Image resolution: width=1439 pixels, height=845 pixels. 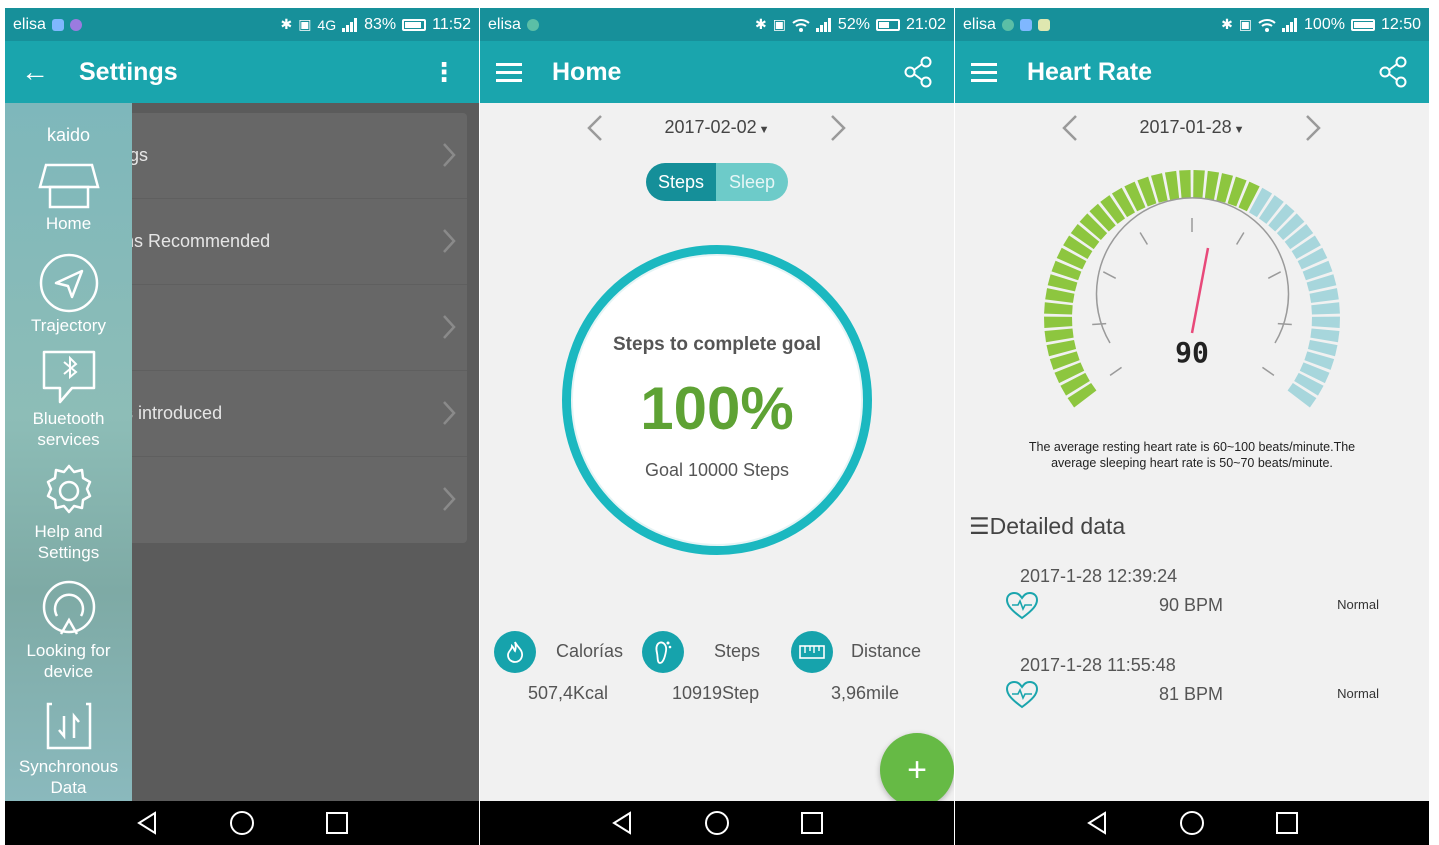 I want to click on app-bar: ← Settings ⋮, so click(x=242, y=72).